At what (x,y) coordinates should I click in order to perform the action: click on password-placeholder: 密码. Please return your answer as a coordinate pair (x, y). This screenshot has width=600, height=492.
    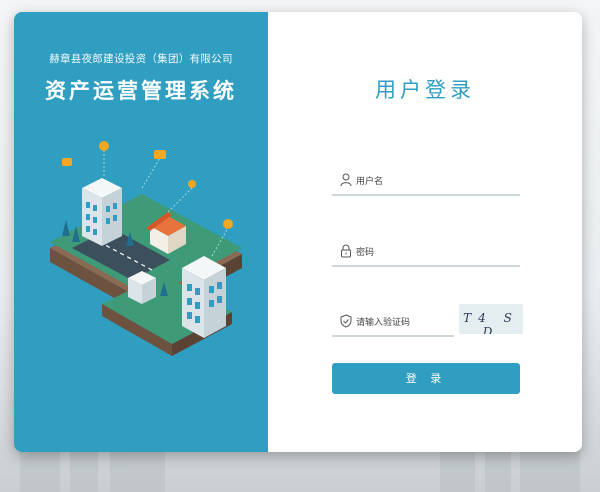
    Looking at the image, I should click on (365, 253).